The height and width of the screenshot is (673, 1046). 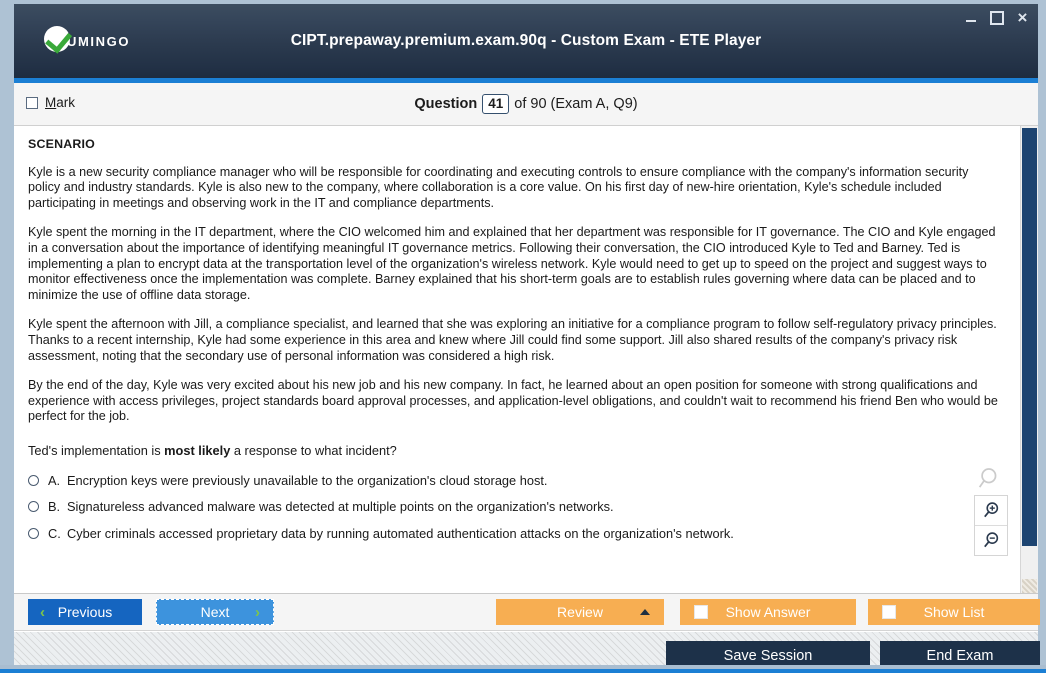 I want to click on question-prompt-part: a response to what incident?, so click(x=313, y=450).